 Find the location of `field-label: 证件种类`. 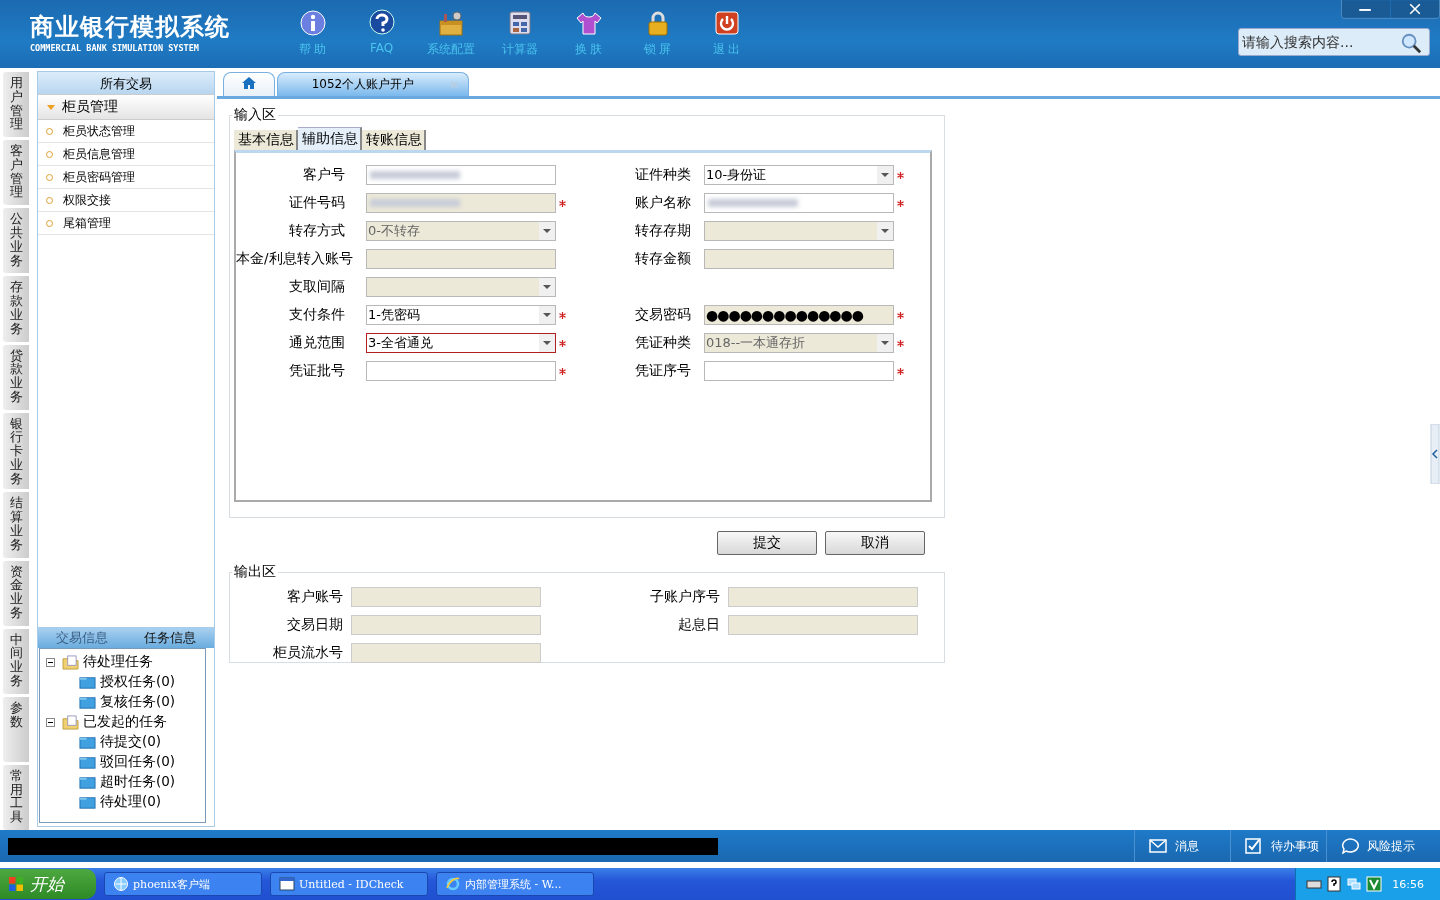

field-label: 证件种类 is located at coordinates (663, 175).